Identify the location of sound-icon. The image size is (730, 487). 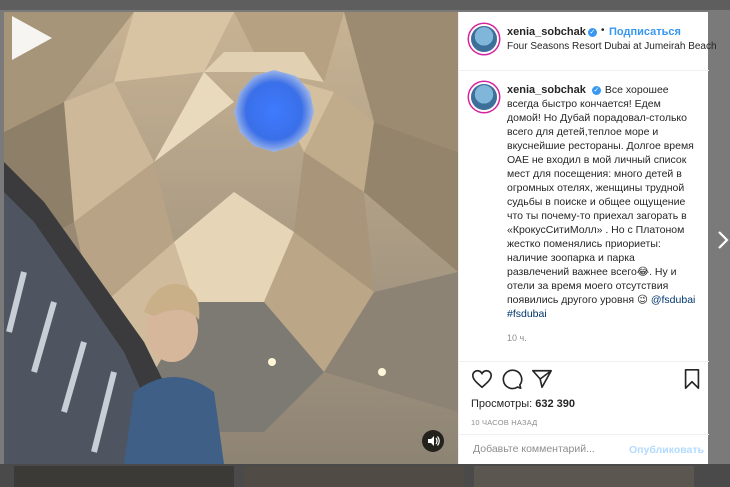
(434, 441).